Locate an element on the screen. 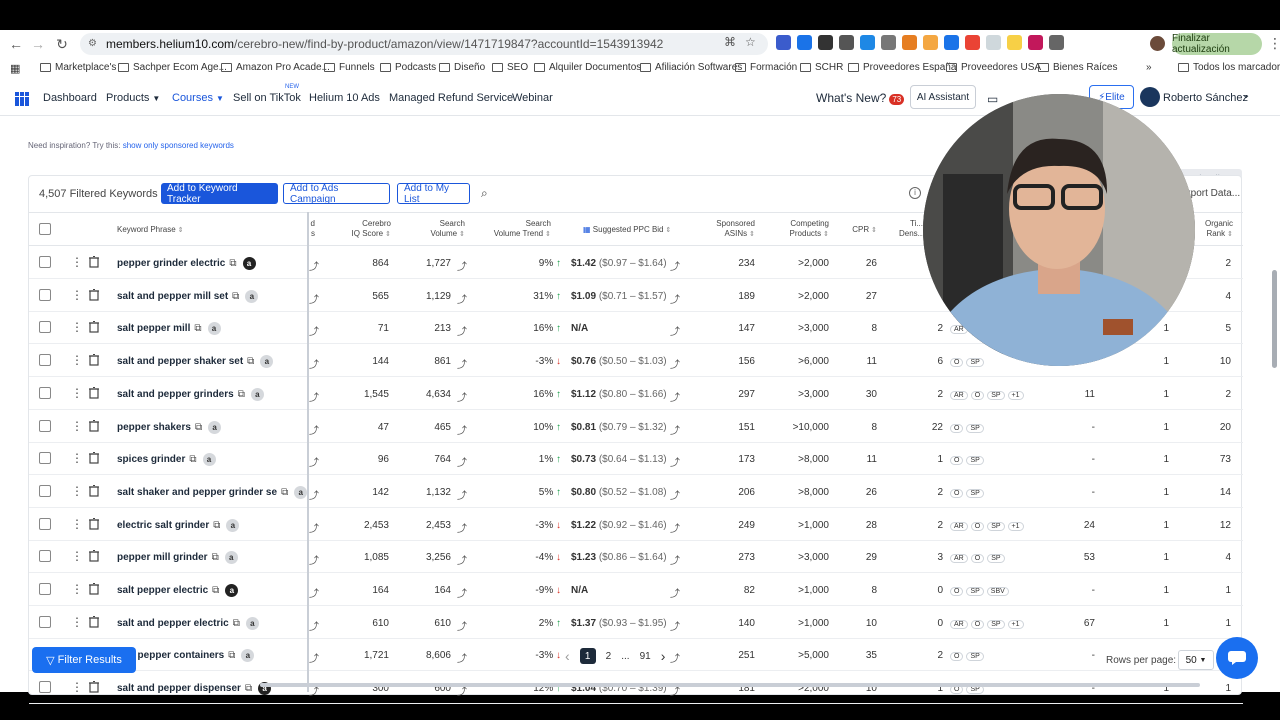 This screenshot has height=720, width=1280. bookmark-folder: Proveedores USA is located at coordinates (993, 67).